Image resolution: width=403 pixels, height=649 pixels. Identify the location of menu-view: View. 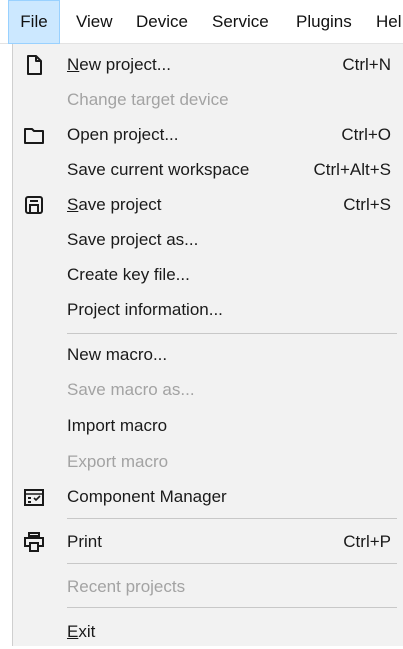
(94, 22).